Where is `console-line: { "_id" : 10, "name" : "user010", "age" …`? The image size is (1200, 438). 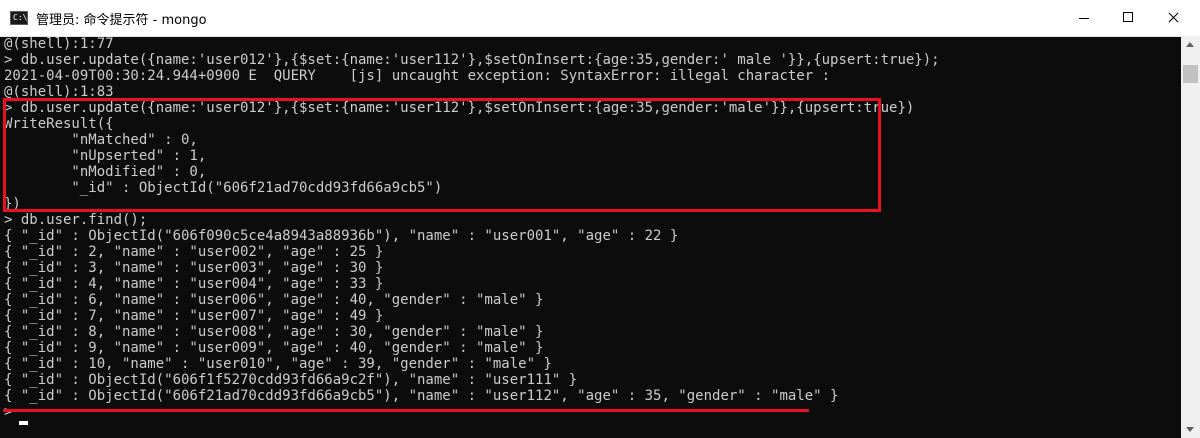 console-line: { "_id" : 10, "name" : "user010", "age" … is located at coordinates (278, 364).